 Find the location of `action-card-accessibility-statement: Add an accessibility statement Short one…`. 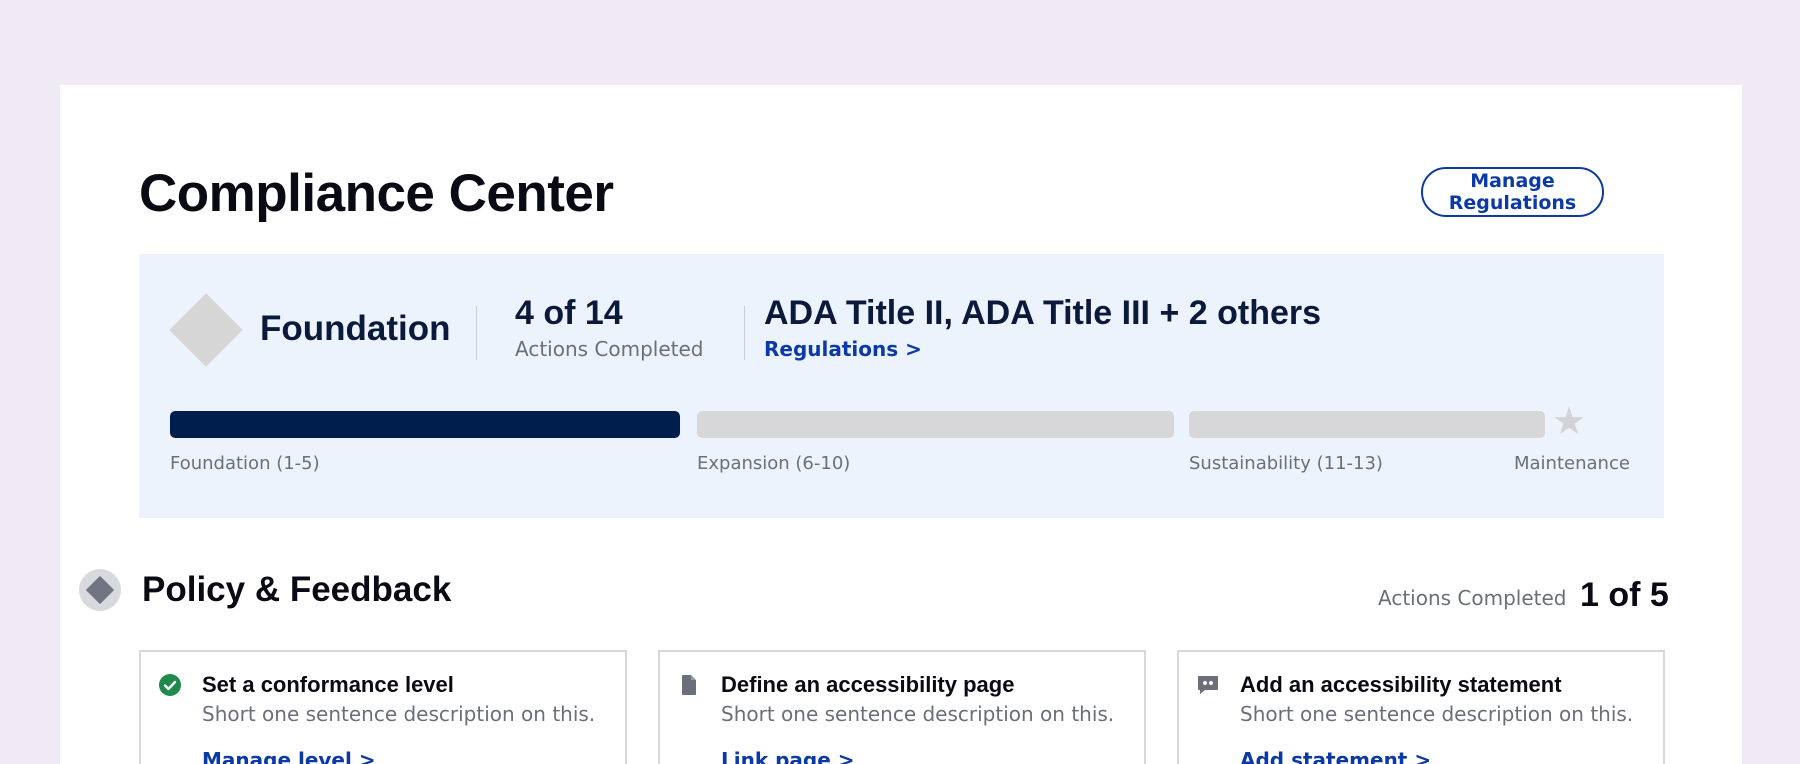

action-card-accessibility-statement: Add an accessibility statement Short one… is located at coordinates (1421, 707).